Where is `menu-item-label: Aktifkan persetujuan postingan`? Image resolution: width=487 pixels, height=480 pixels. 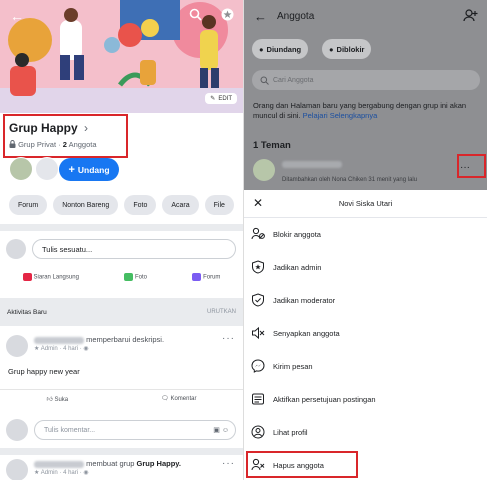
menu-item-label: Aktifkan persetujuan postingan is located at coordinates (324, 399).